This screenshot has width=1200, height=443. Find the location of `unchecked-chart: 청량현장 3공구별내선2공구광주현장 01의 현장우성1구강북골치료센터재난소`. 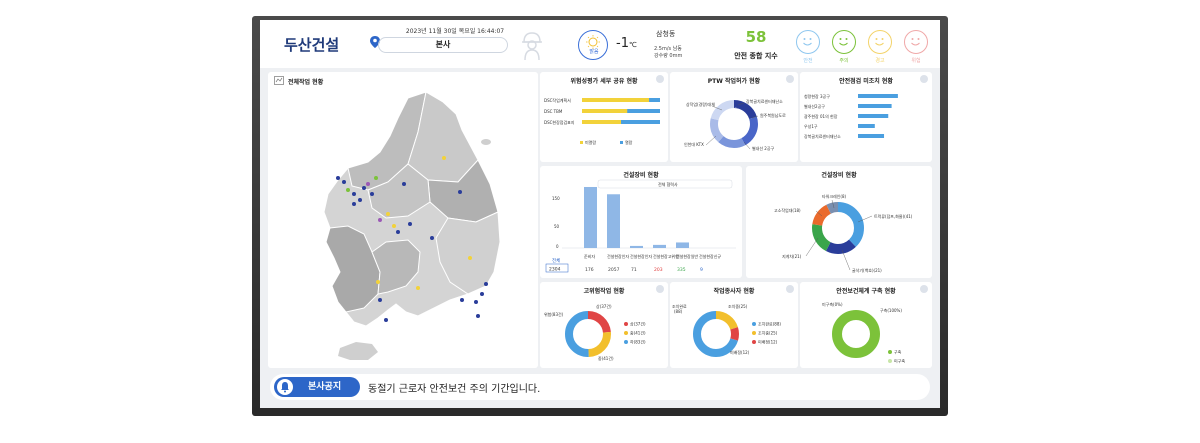

unchecked-chart: 청량현장 3공구별내선2공구광주현장 01의 현장우성1구강북골치료센터재난소 is located at coordinates (851, 116).